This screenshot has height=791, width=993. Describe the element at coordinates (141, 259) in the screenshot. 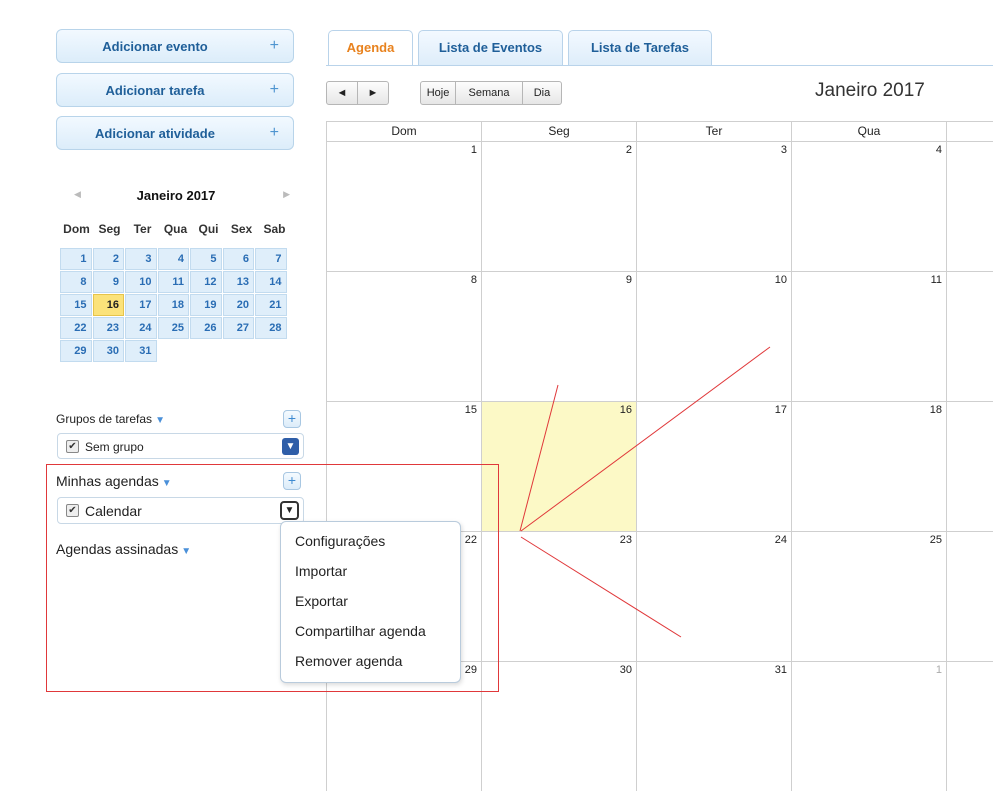

I see `mini-calendar-day: 3` at that location.